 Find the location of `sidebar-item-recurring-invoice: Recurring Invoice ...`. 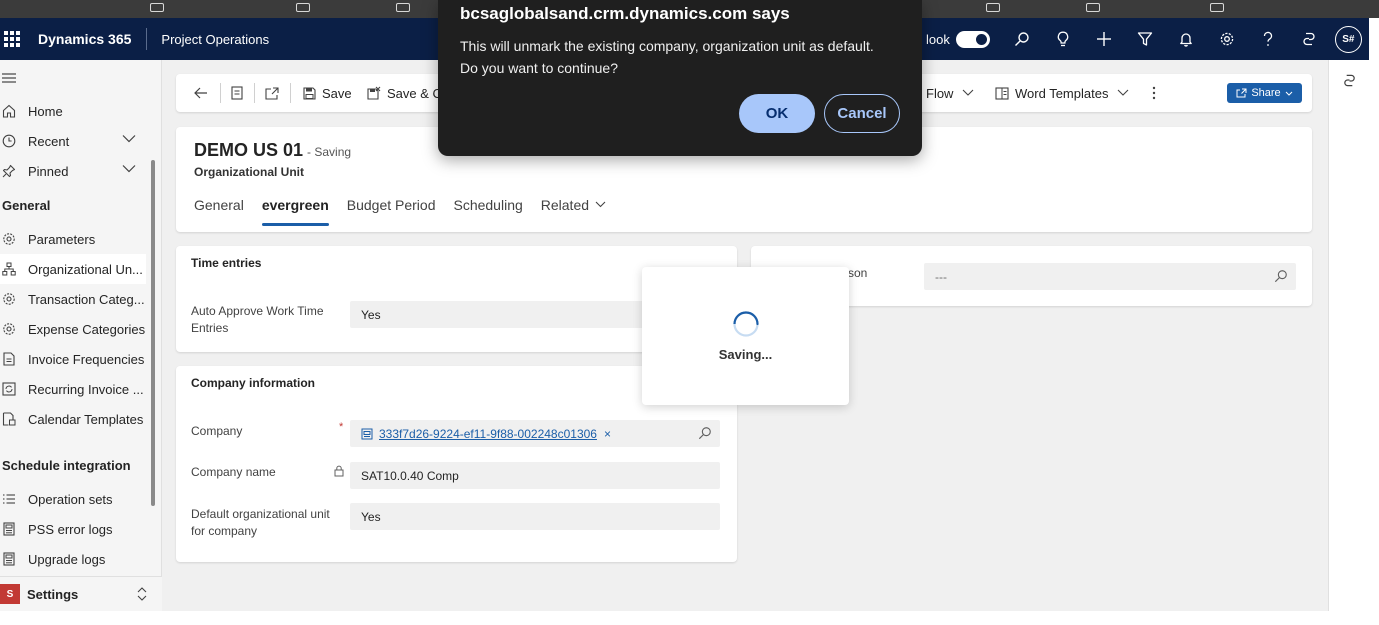

sidebar-item-recurring-invoice: Recurring Invoice ... is located at coordinates (73, 389).